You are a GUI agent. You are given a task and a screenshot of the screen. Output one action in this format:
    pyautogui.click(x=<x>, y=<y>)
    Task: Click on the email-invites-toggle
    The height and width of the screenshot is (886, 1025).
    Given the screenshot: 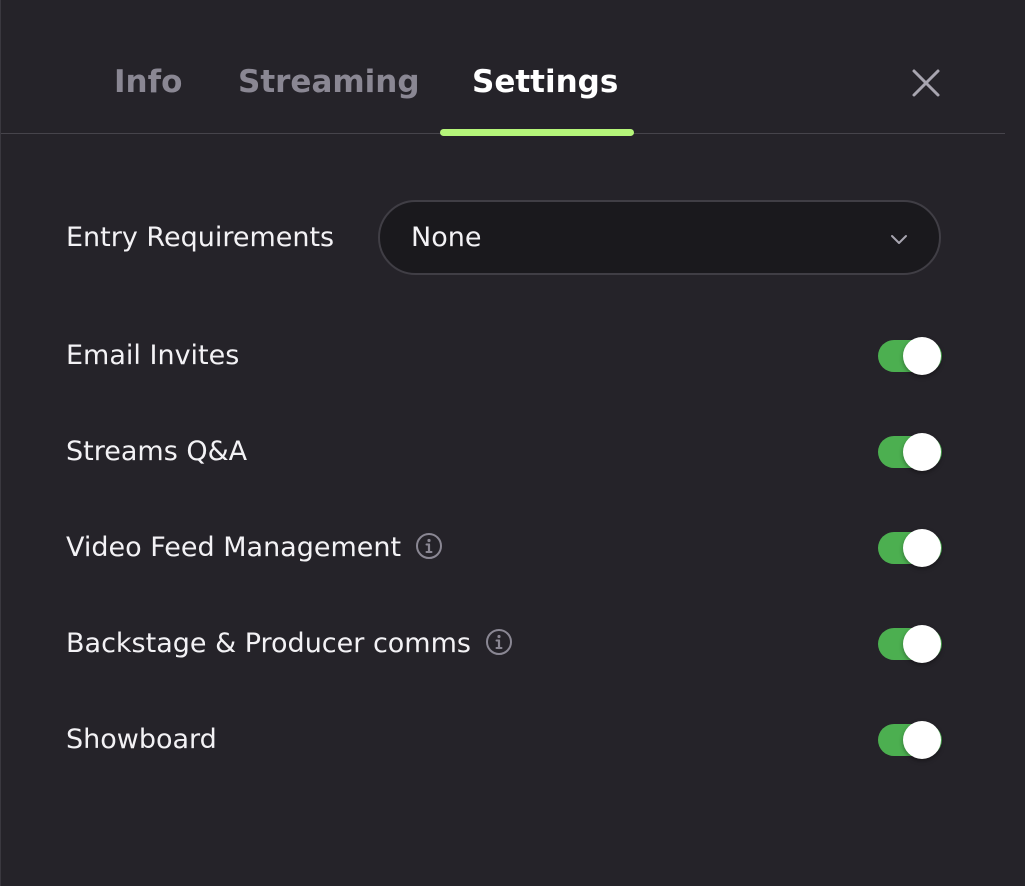 What is the action you would take?
    pyautogui.click(x=910, y=356)
    